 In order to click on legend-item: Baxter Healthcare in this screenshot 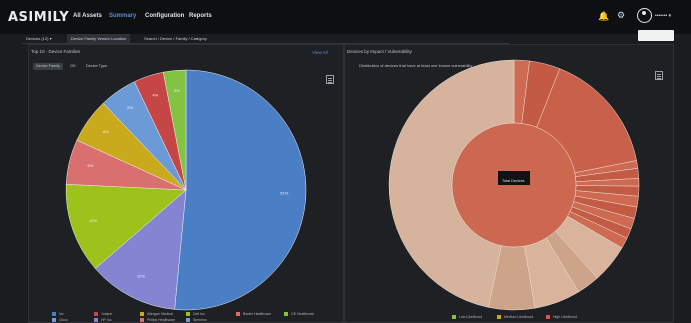, I will do `click(253, 314)`.